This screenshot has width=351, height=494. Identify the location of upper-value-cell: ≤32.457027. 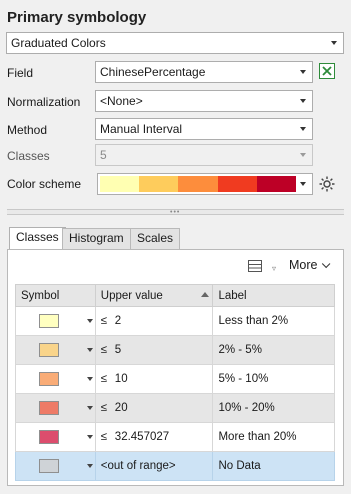
(154, 437).